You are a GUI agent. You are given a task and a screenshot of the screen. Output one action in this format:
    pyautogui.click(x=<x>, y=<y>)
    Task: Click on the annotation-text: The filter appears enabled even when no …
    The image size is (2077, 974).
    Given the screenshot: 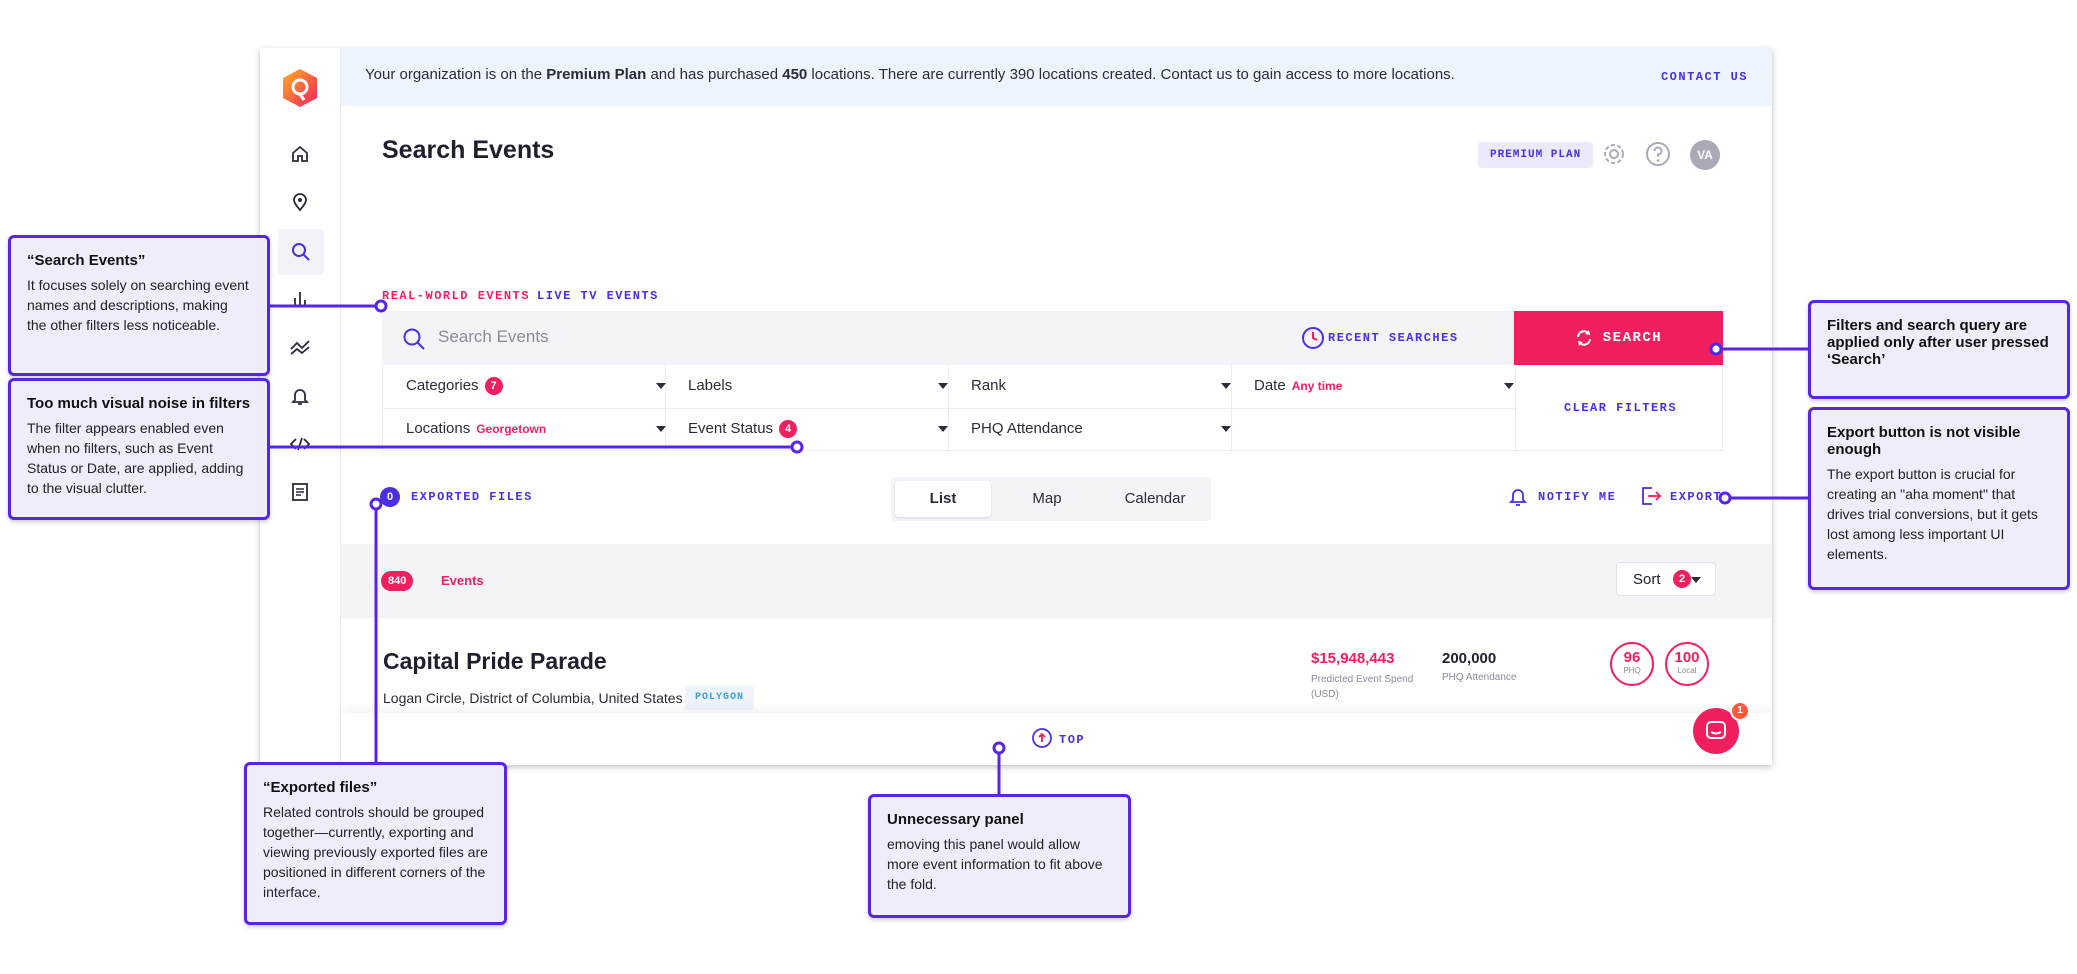 What is the action you would take?
    pyautogui.click(x=135, y=458)
    